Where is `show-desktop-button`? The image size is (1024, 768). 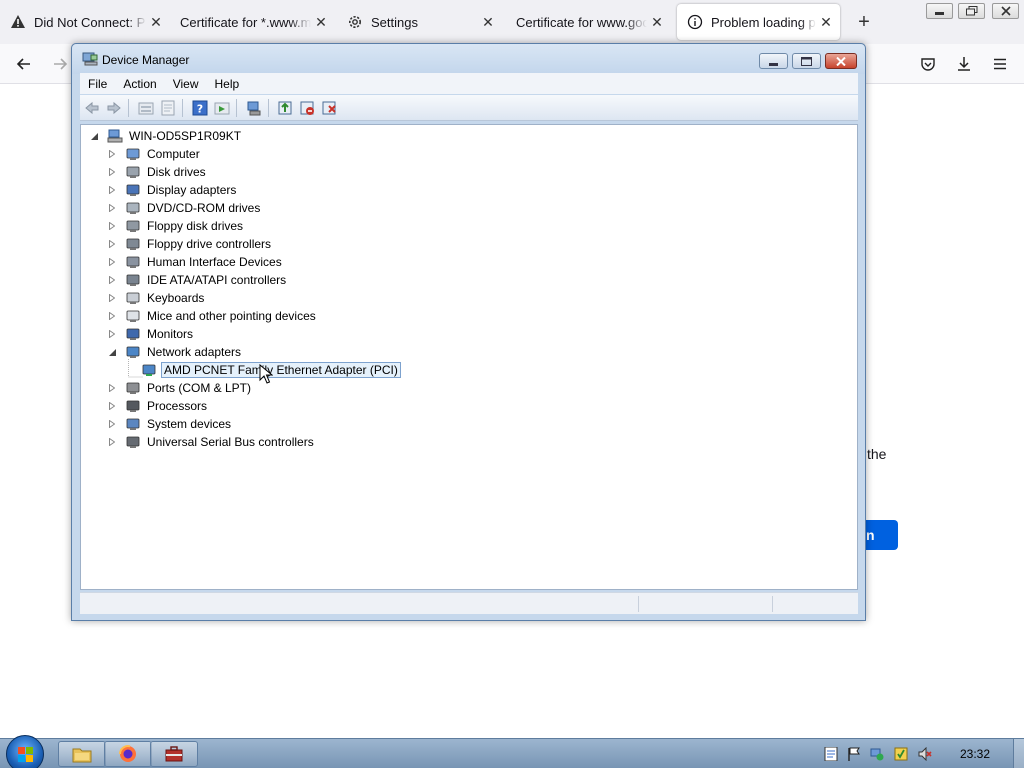 show-desktop-button is located at coordinates (1018, 753).